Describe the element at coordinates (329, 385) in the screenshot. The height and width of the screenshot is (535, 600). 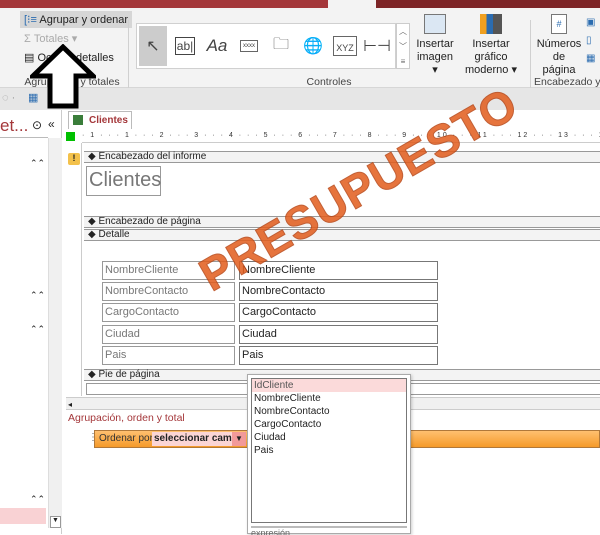
I see `list-item: IdCliente` at that location.